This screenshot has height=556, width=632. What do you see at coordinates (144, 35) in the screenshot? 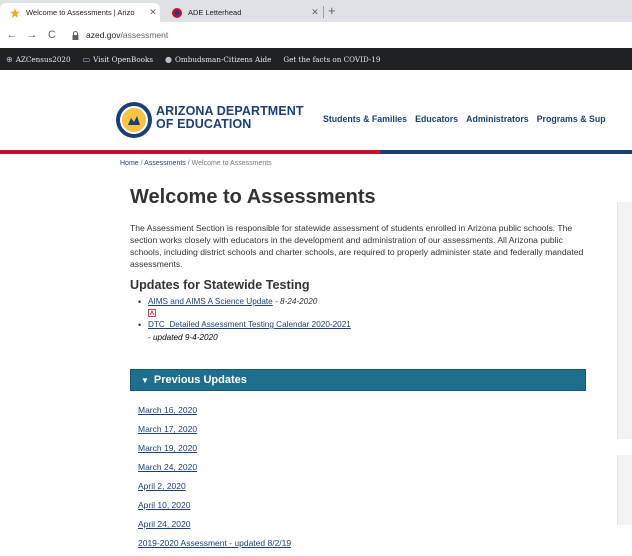
I see `url-path: /assessment` at bounding box center [144, 35].